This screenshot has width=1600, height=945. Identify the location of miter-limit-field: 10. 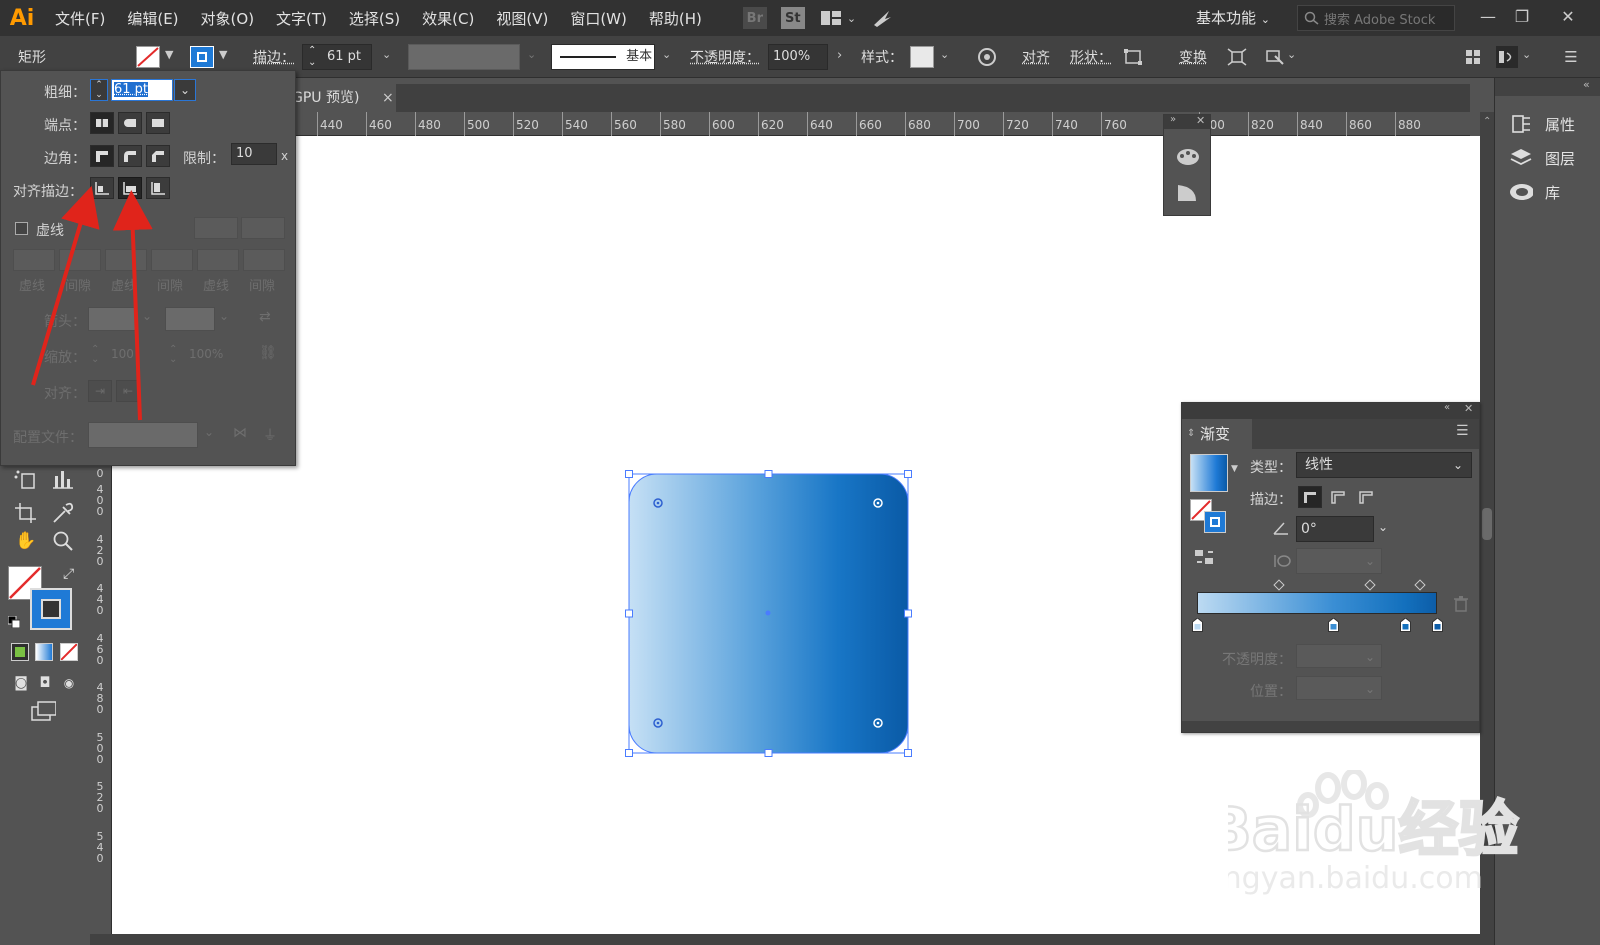
(254, 154).